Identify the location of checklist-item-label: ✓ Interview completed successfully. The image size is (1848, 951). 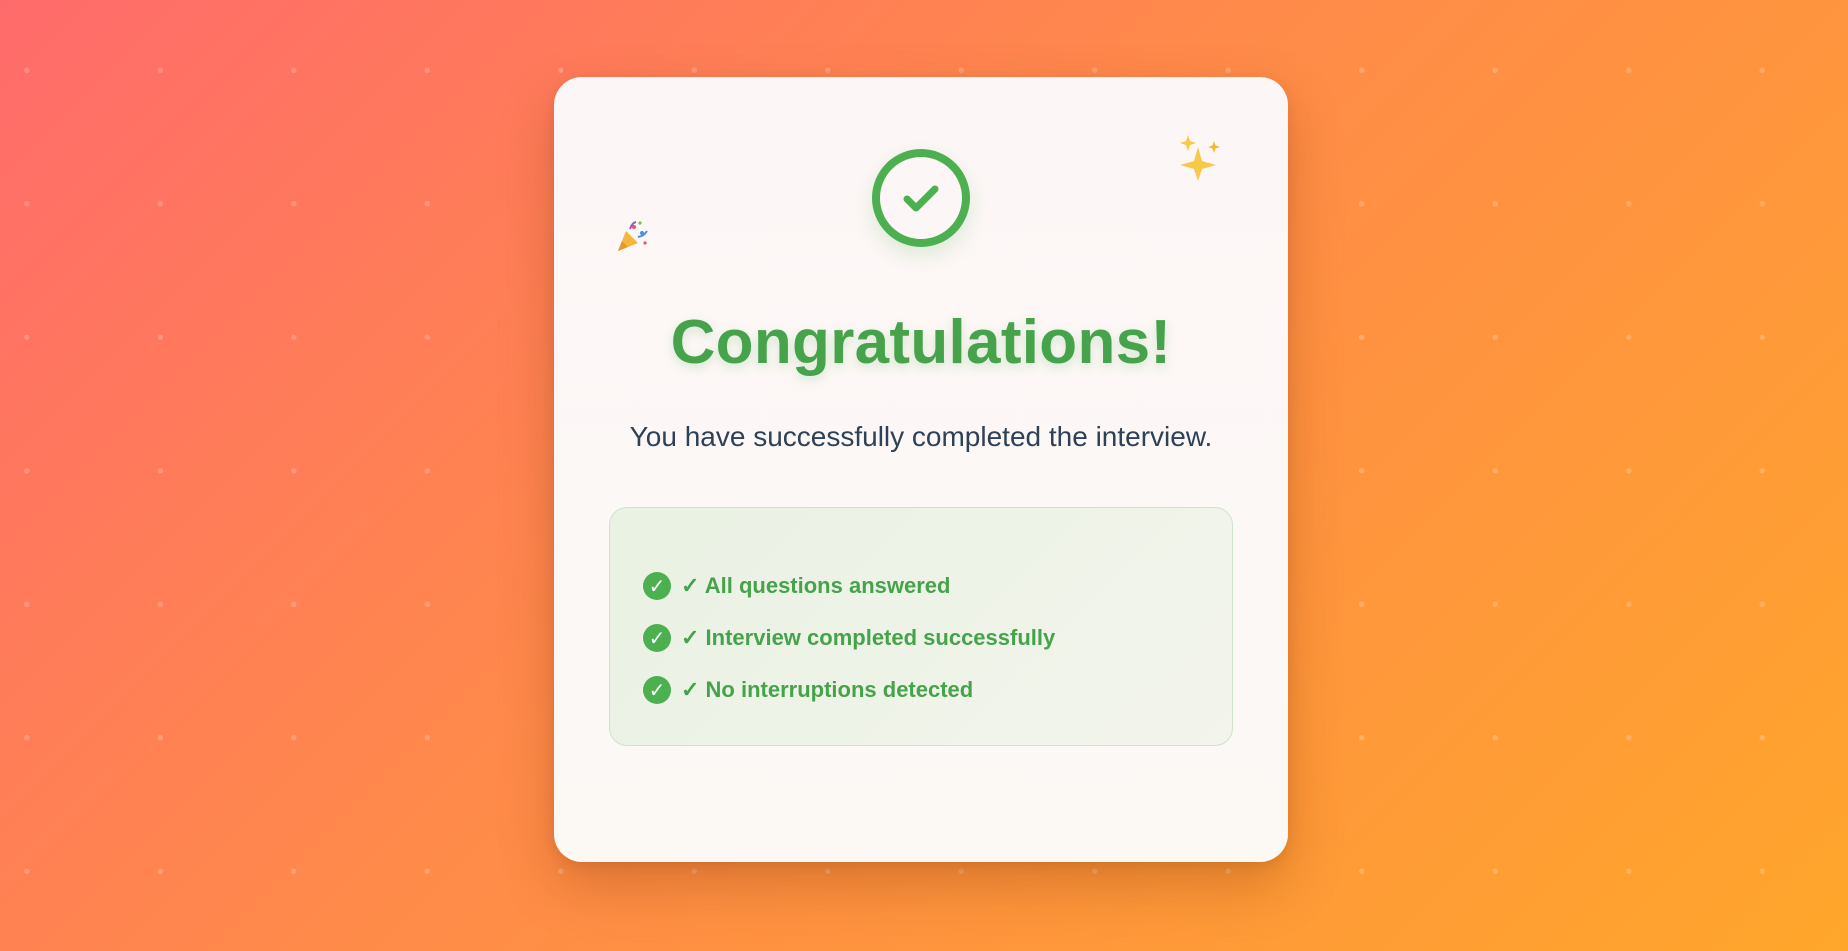
(868, 637).